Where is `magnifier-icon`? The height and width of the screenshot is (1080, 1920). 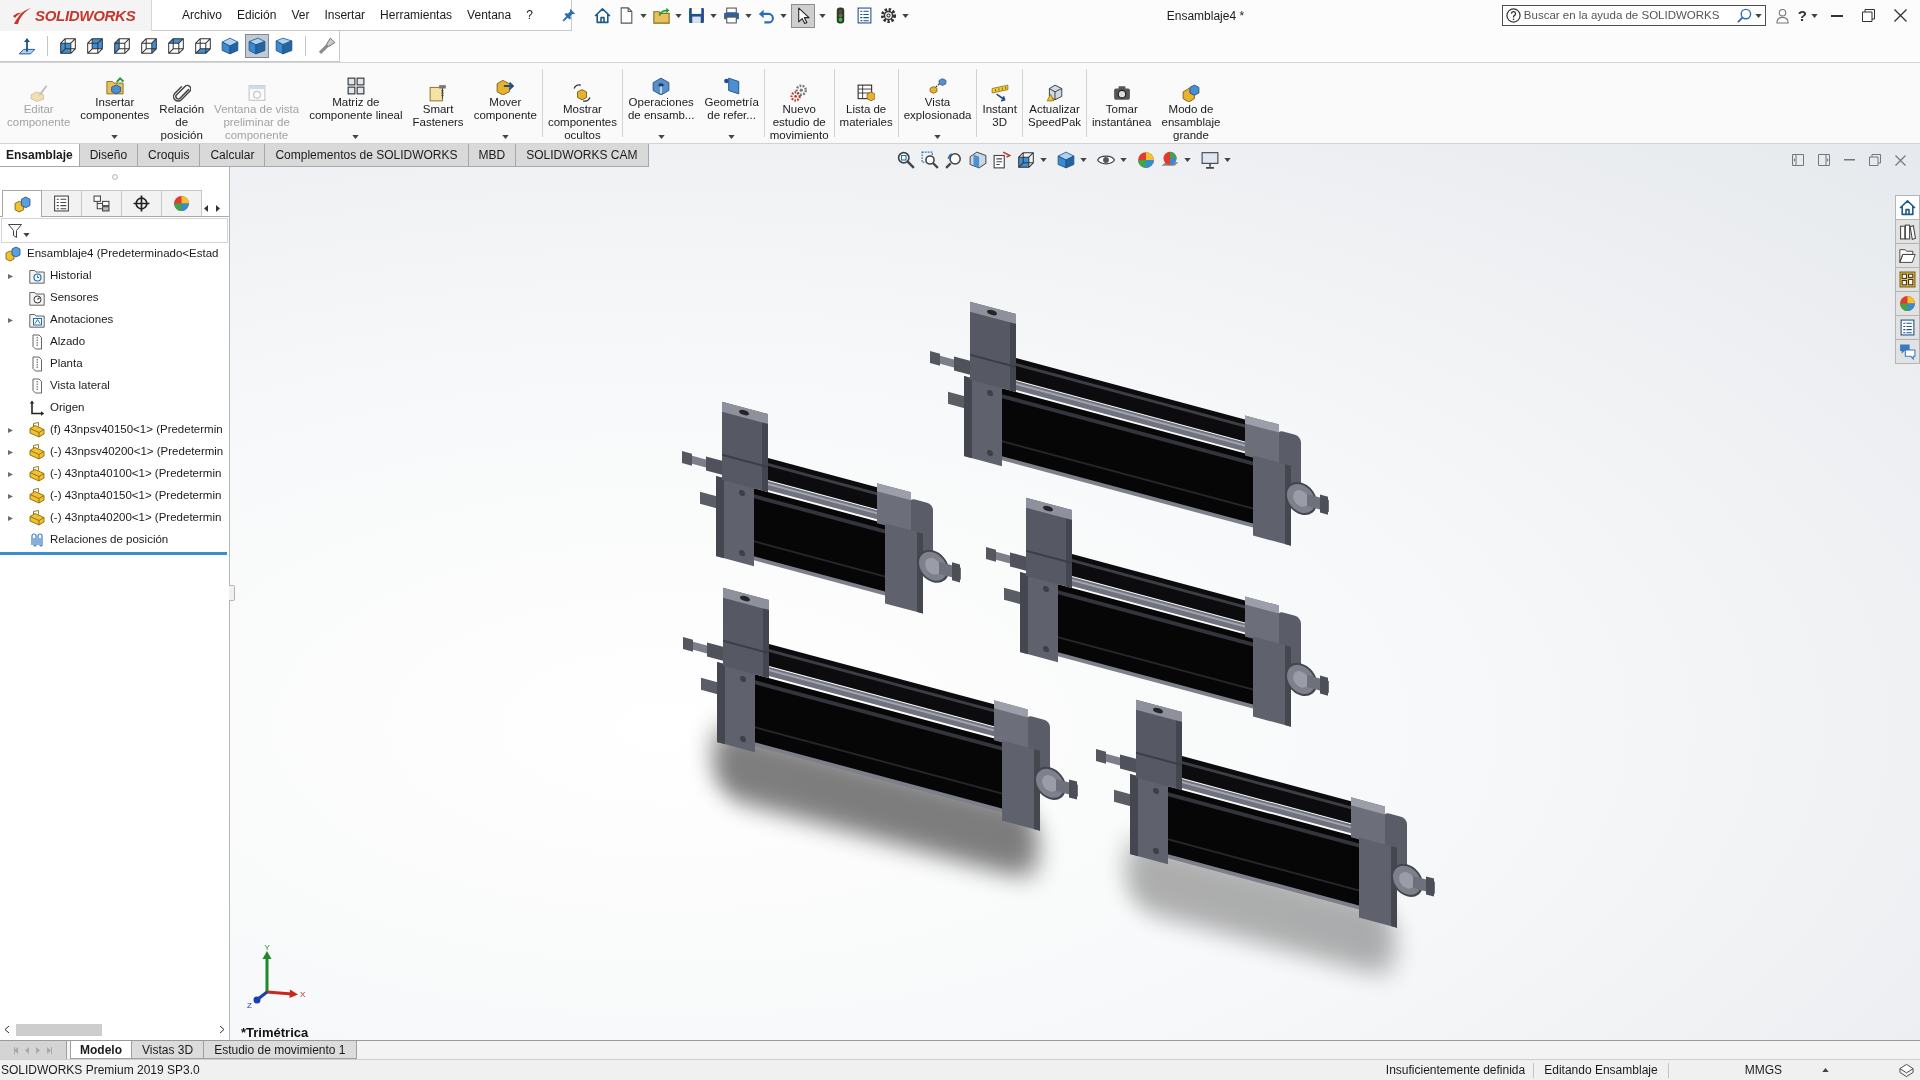 magnifier-icon is located at coordinates (906, 160).